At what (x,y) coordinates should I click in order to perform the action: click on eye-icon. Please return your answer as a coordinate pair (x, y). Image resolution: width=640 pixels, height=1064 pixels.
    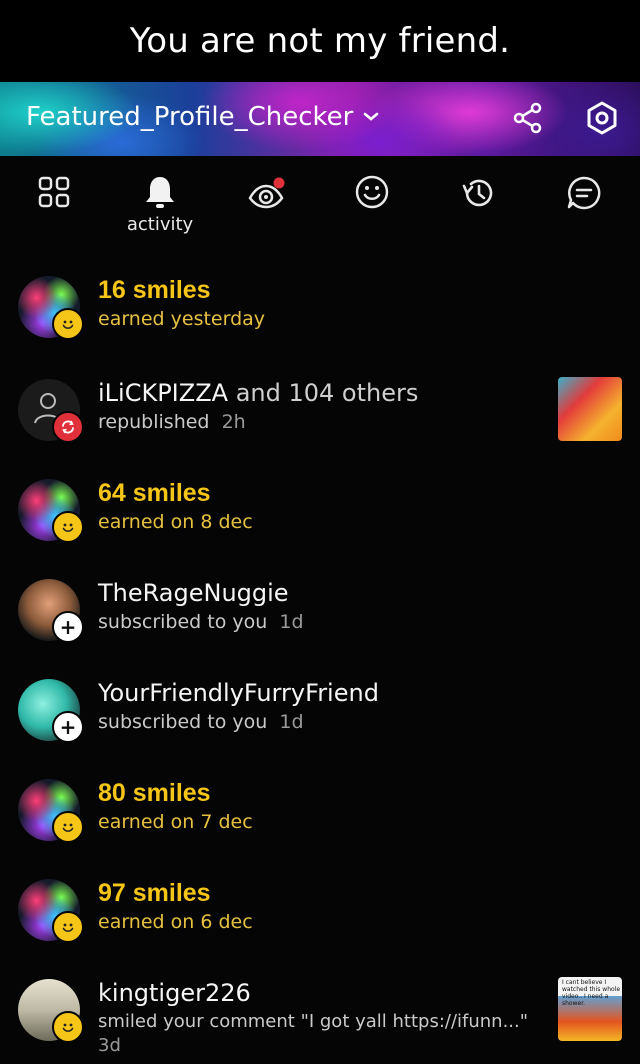
    Looking at the image, I should click on (266, 193).